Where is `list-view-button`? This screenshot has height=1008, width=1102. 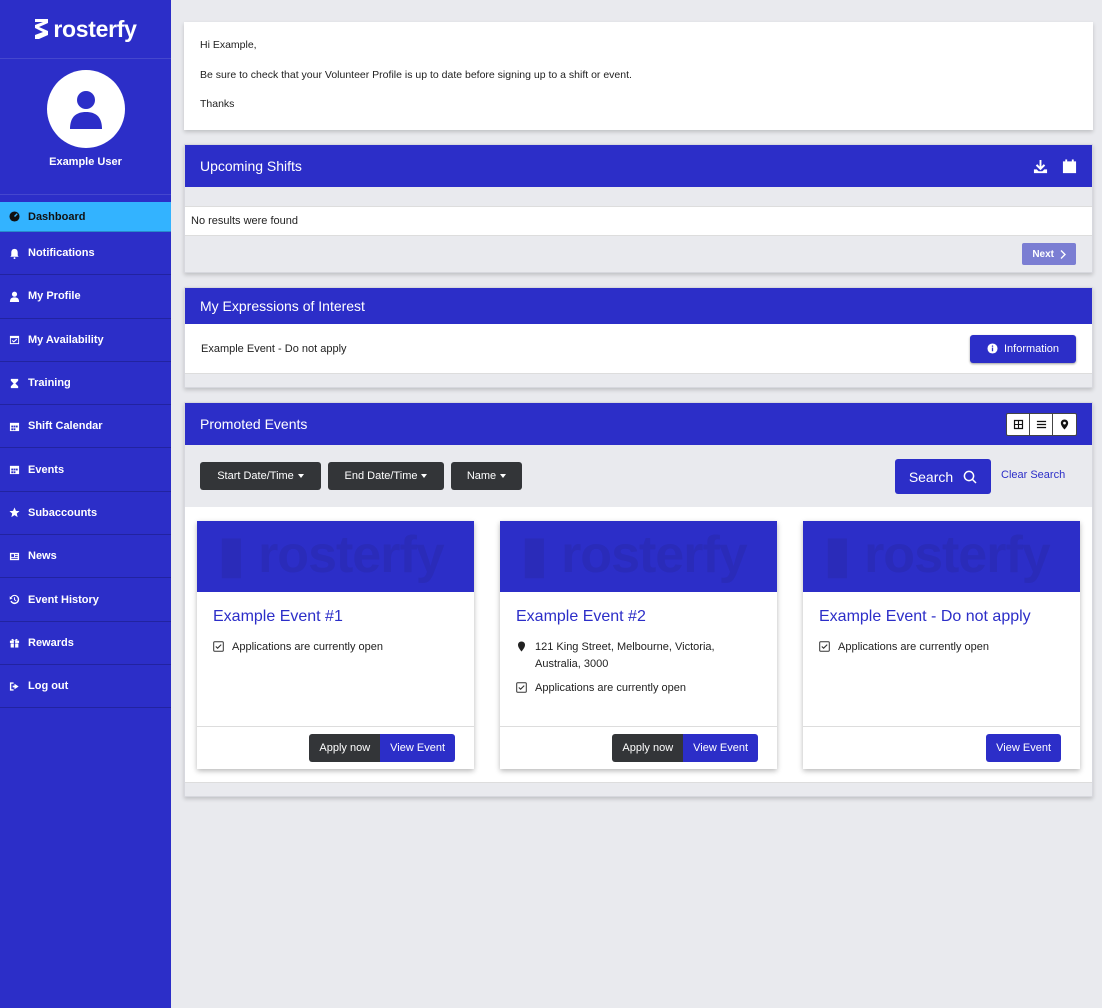 list-view-button is located at coordinates (1041, 424).